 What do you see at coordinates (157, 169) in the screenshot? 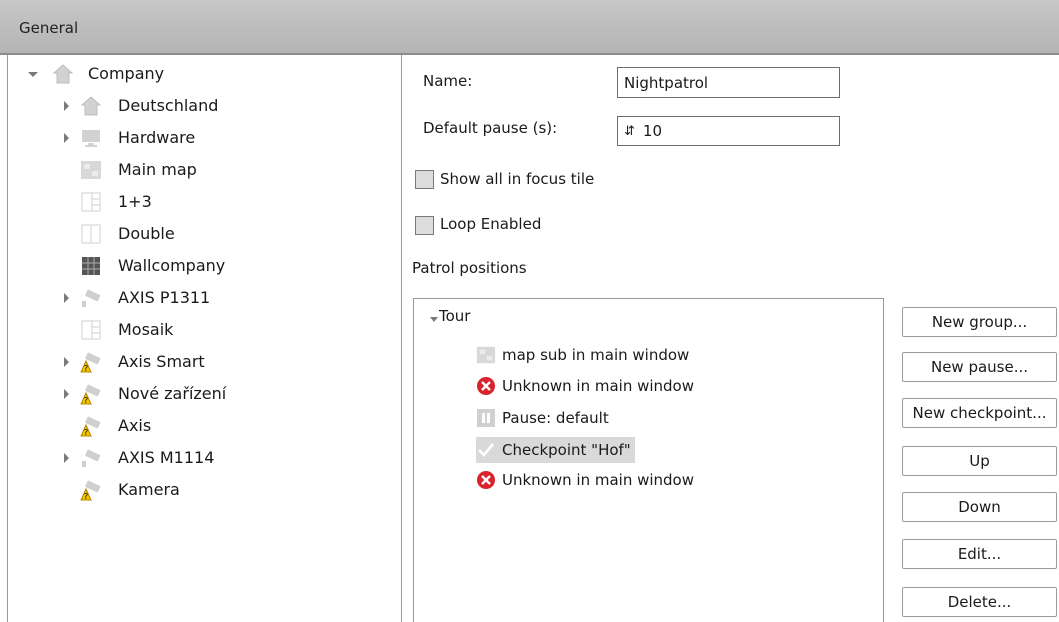
I see `tree-item-label: Main map` at bounding box center [157, 169].